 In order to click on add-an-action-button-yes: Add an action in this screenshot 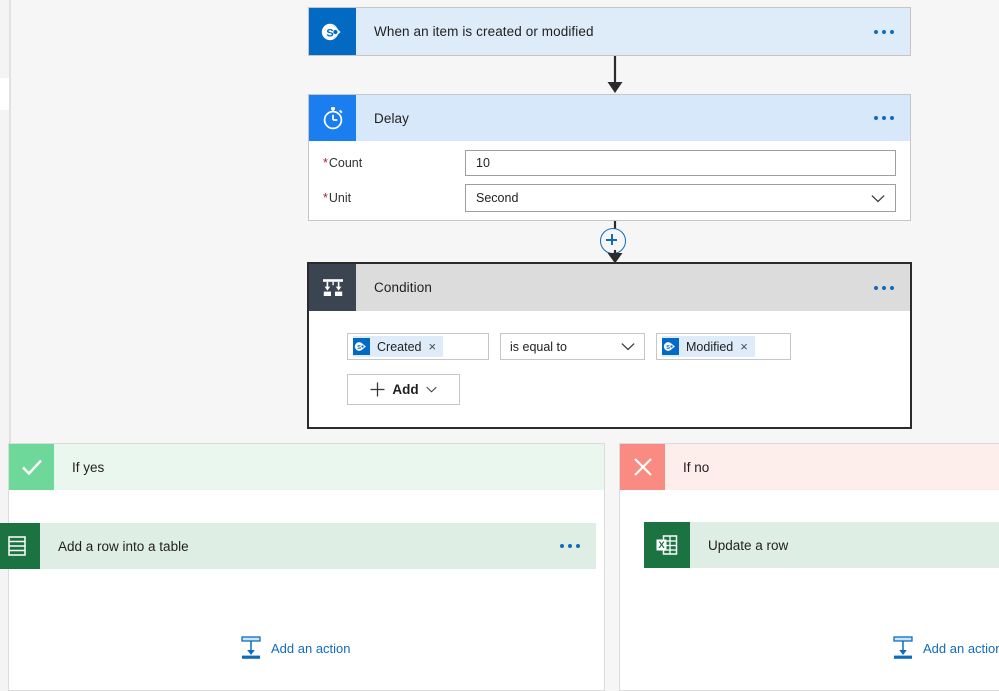, I will do `click(295, 648)`.